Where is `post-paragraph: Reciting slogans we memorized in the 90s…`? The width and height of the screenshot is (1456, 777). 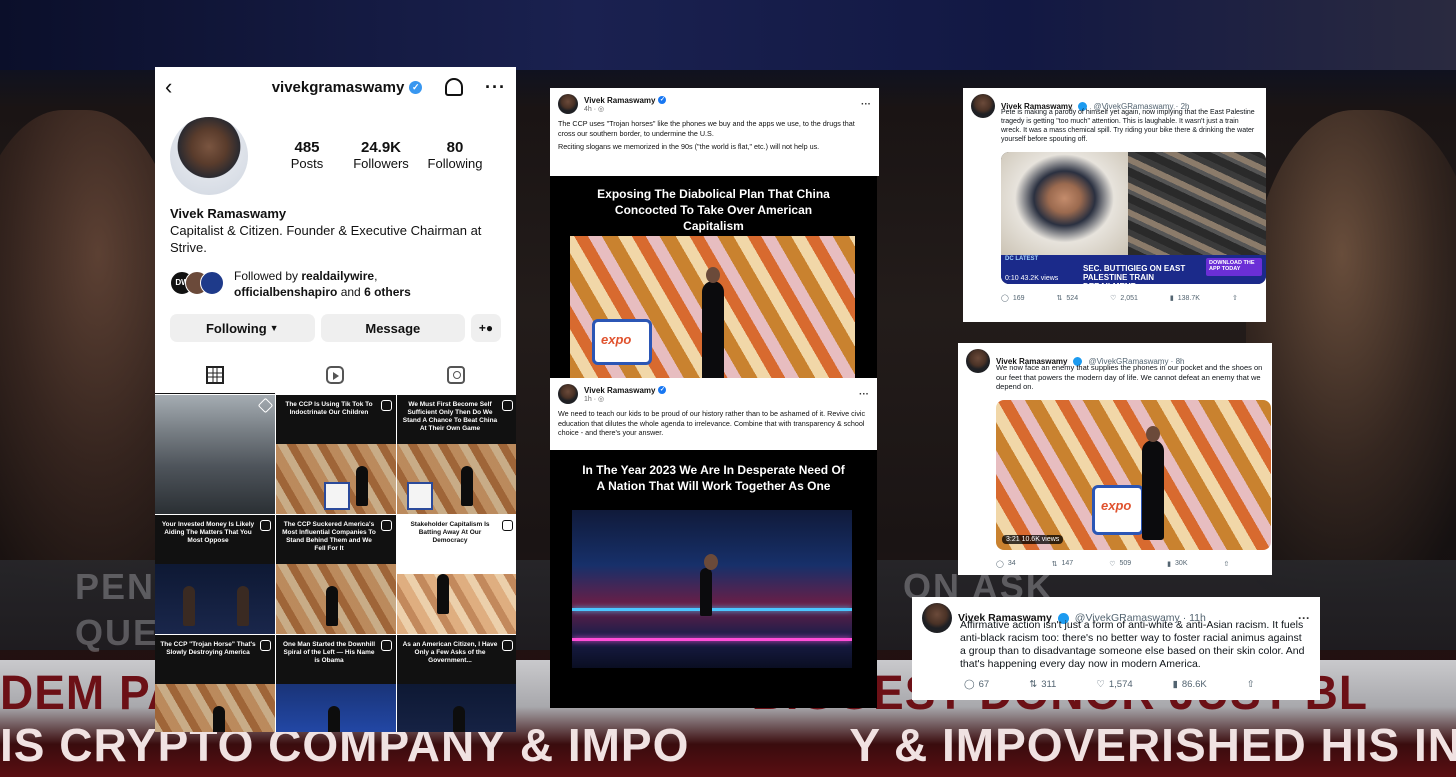
post-paragraph: Reciting slogans we memorized in the 90s… is located at coordinates (689, 146).